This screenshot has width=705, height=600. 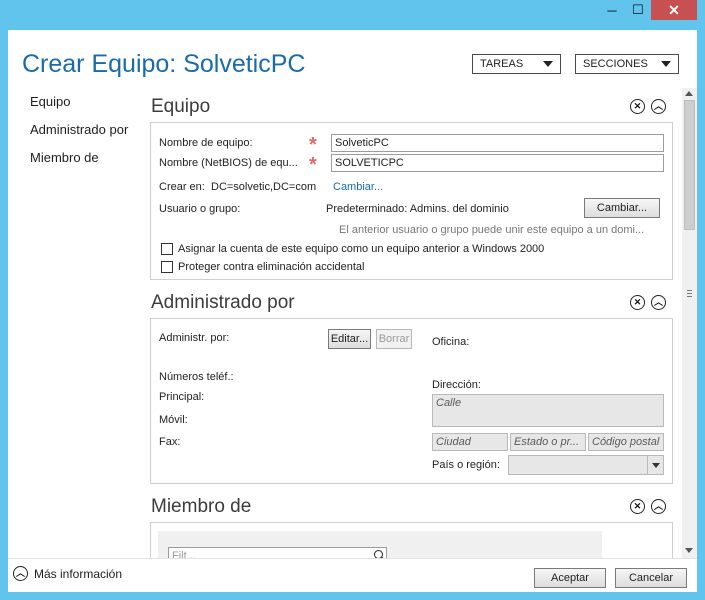 What do you see at coordinates (352, 575) in the screenshot?
I see `dialog-footer: ︿ Más información Aceptar Cancelar` at bounding box center [352, 575].